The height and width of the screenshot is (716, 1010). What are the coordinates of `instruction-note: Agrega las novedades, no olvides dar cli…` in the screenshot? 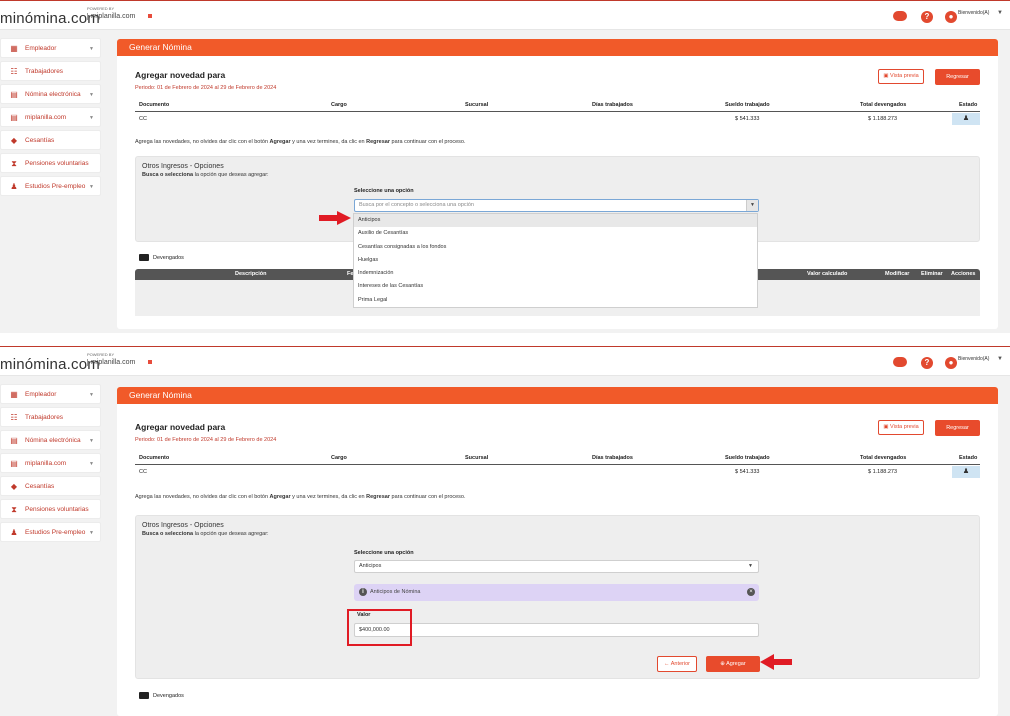 It's located at (300, 497).